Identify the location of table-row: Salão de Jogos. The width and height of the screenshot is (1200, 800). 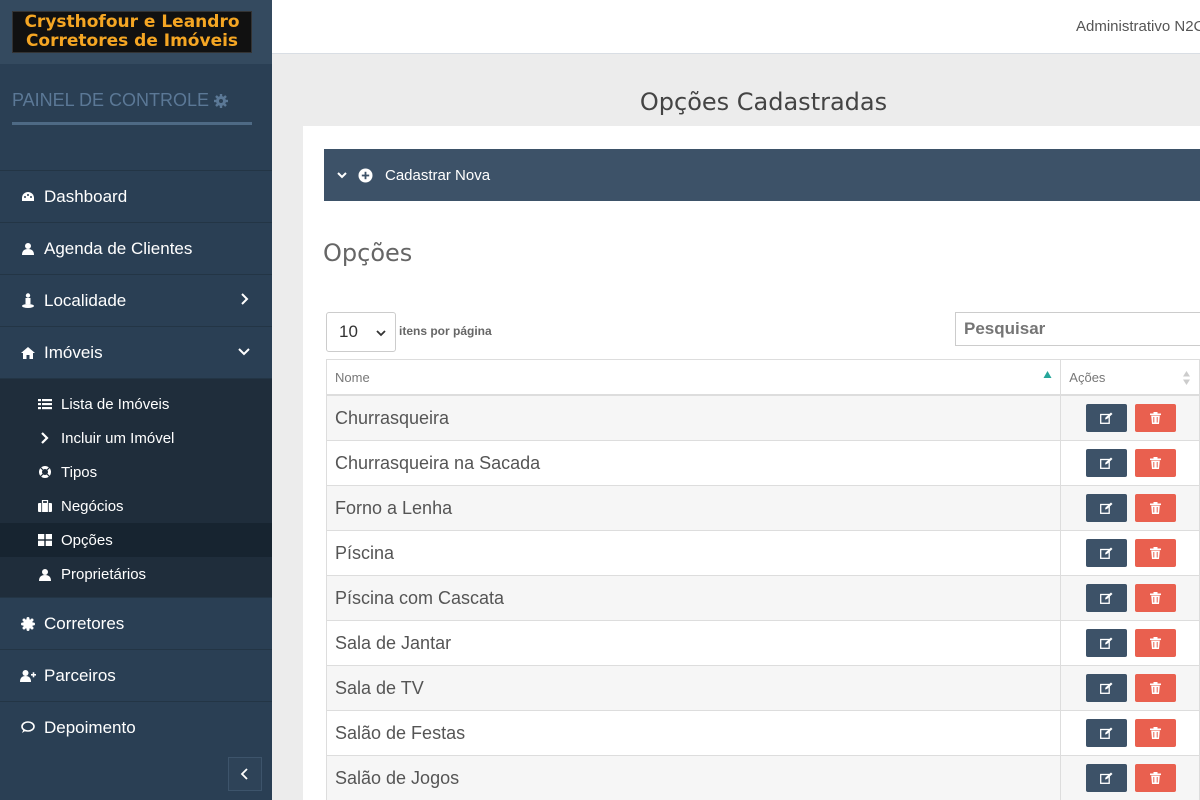
(763, 778).